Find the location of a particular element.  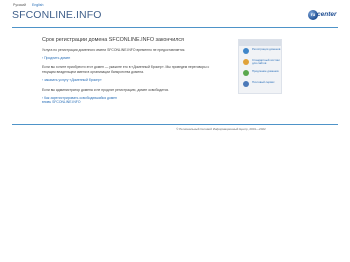

sidebar-item-mail: Почтовый сервис is located at coordinates (260, 85).